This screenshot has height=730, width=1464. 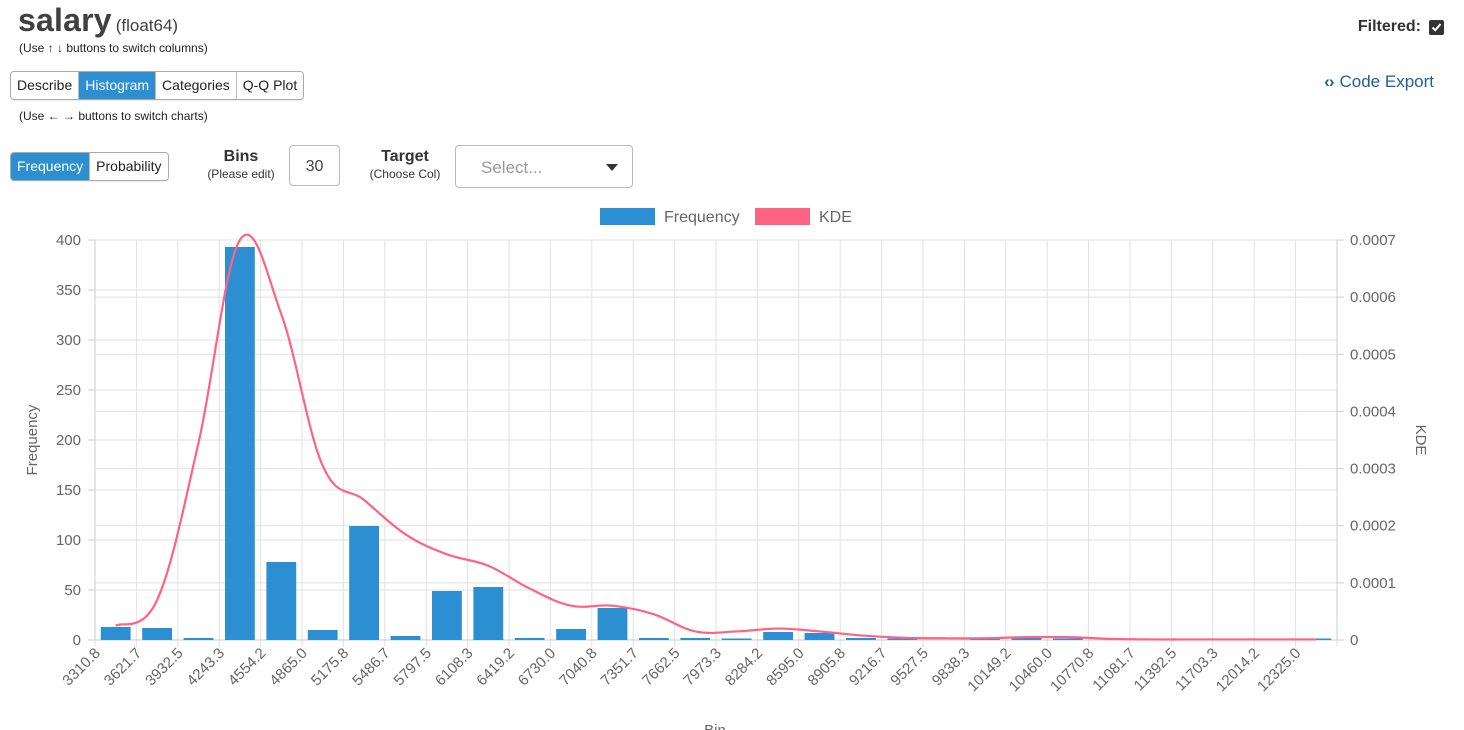 I want to click on filtered-label: Filtered:, so click(x=1389, y=26).